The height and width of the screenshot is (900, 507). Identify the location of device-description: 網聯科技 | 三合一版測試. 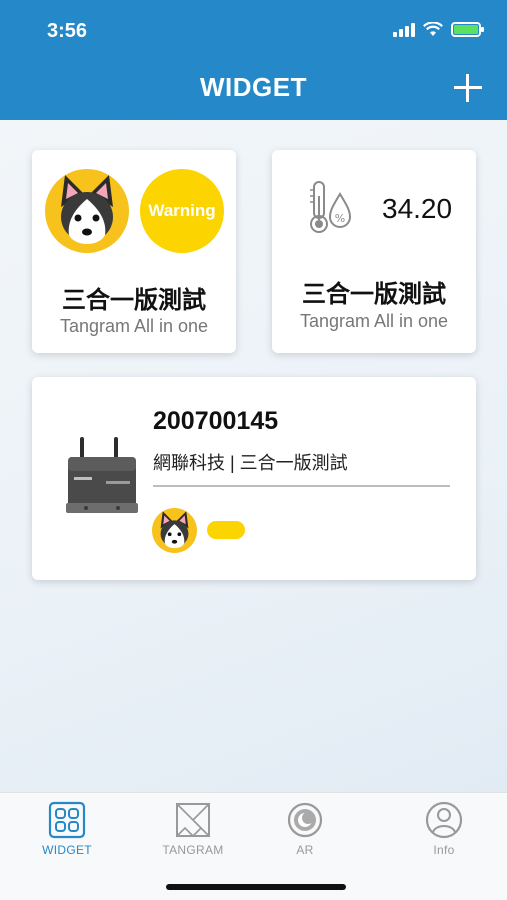
(250, 463).